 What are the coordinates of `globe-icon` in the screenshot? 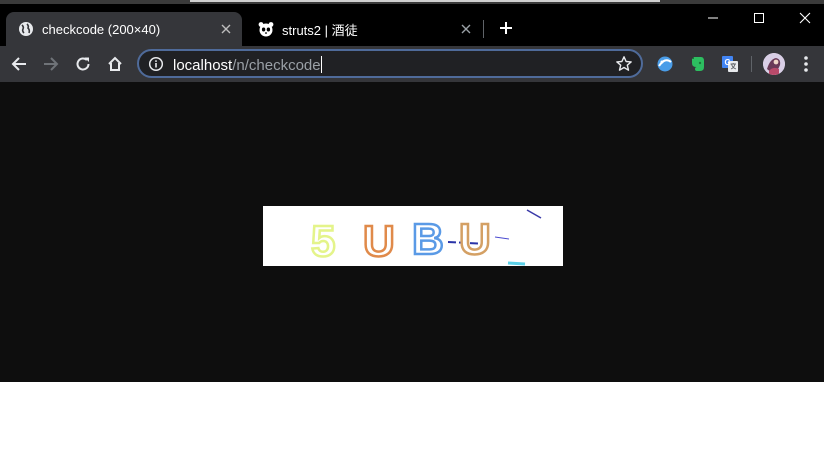 It's located at (26, 29).